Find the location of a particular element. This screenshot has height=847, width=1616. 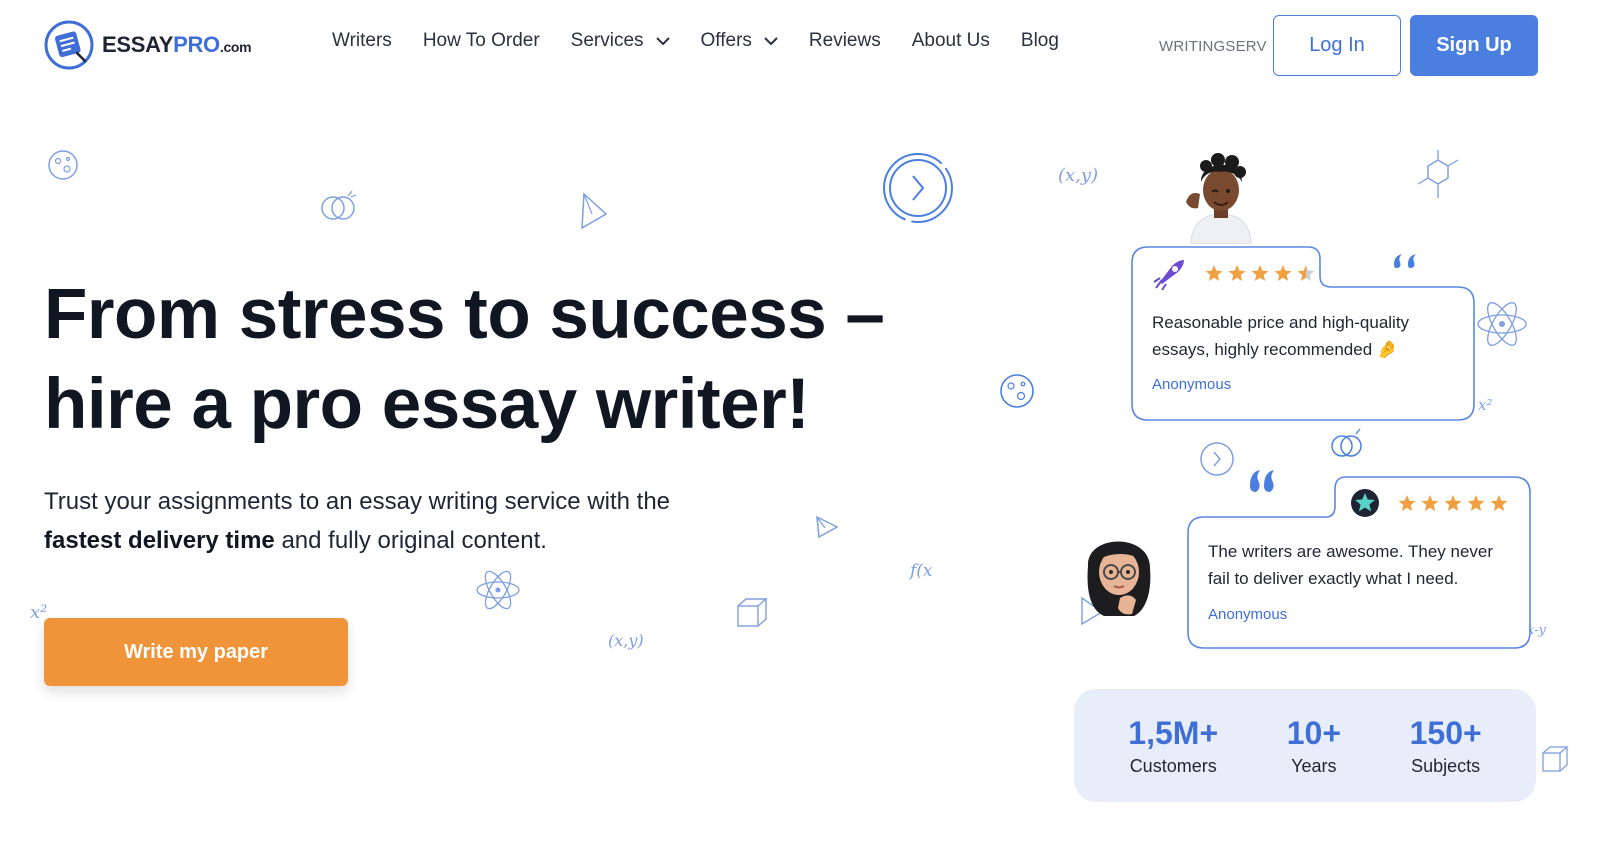

stat-value: 1,5M+ is located at coordinates (1173, 733).